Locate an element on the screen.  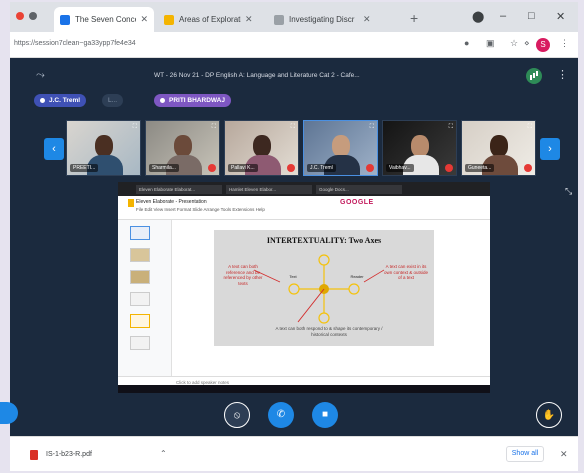
tab-investigating: Investigating Discr ✕ is located at coordinates (324, 19).